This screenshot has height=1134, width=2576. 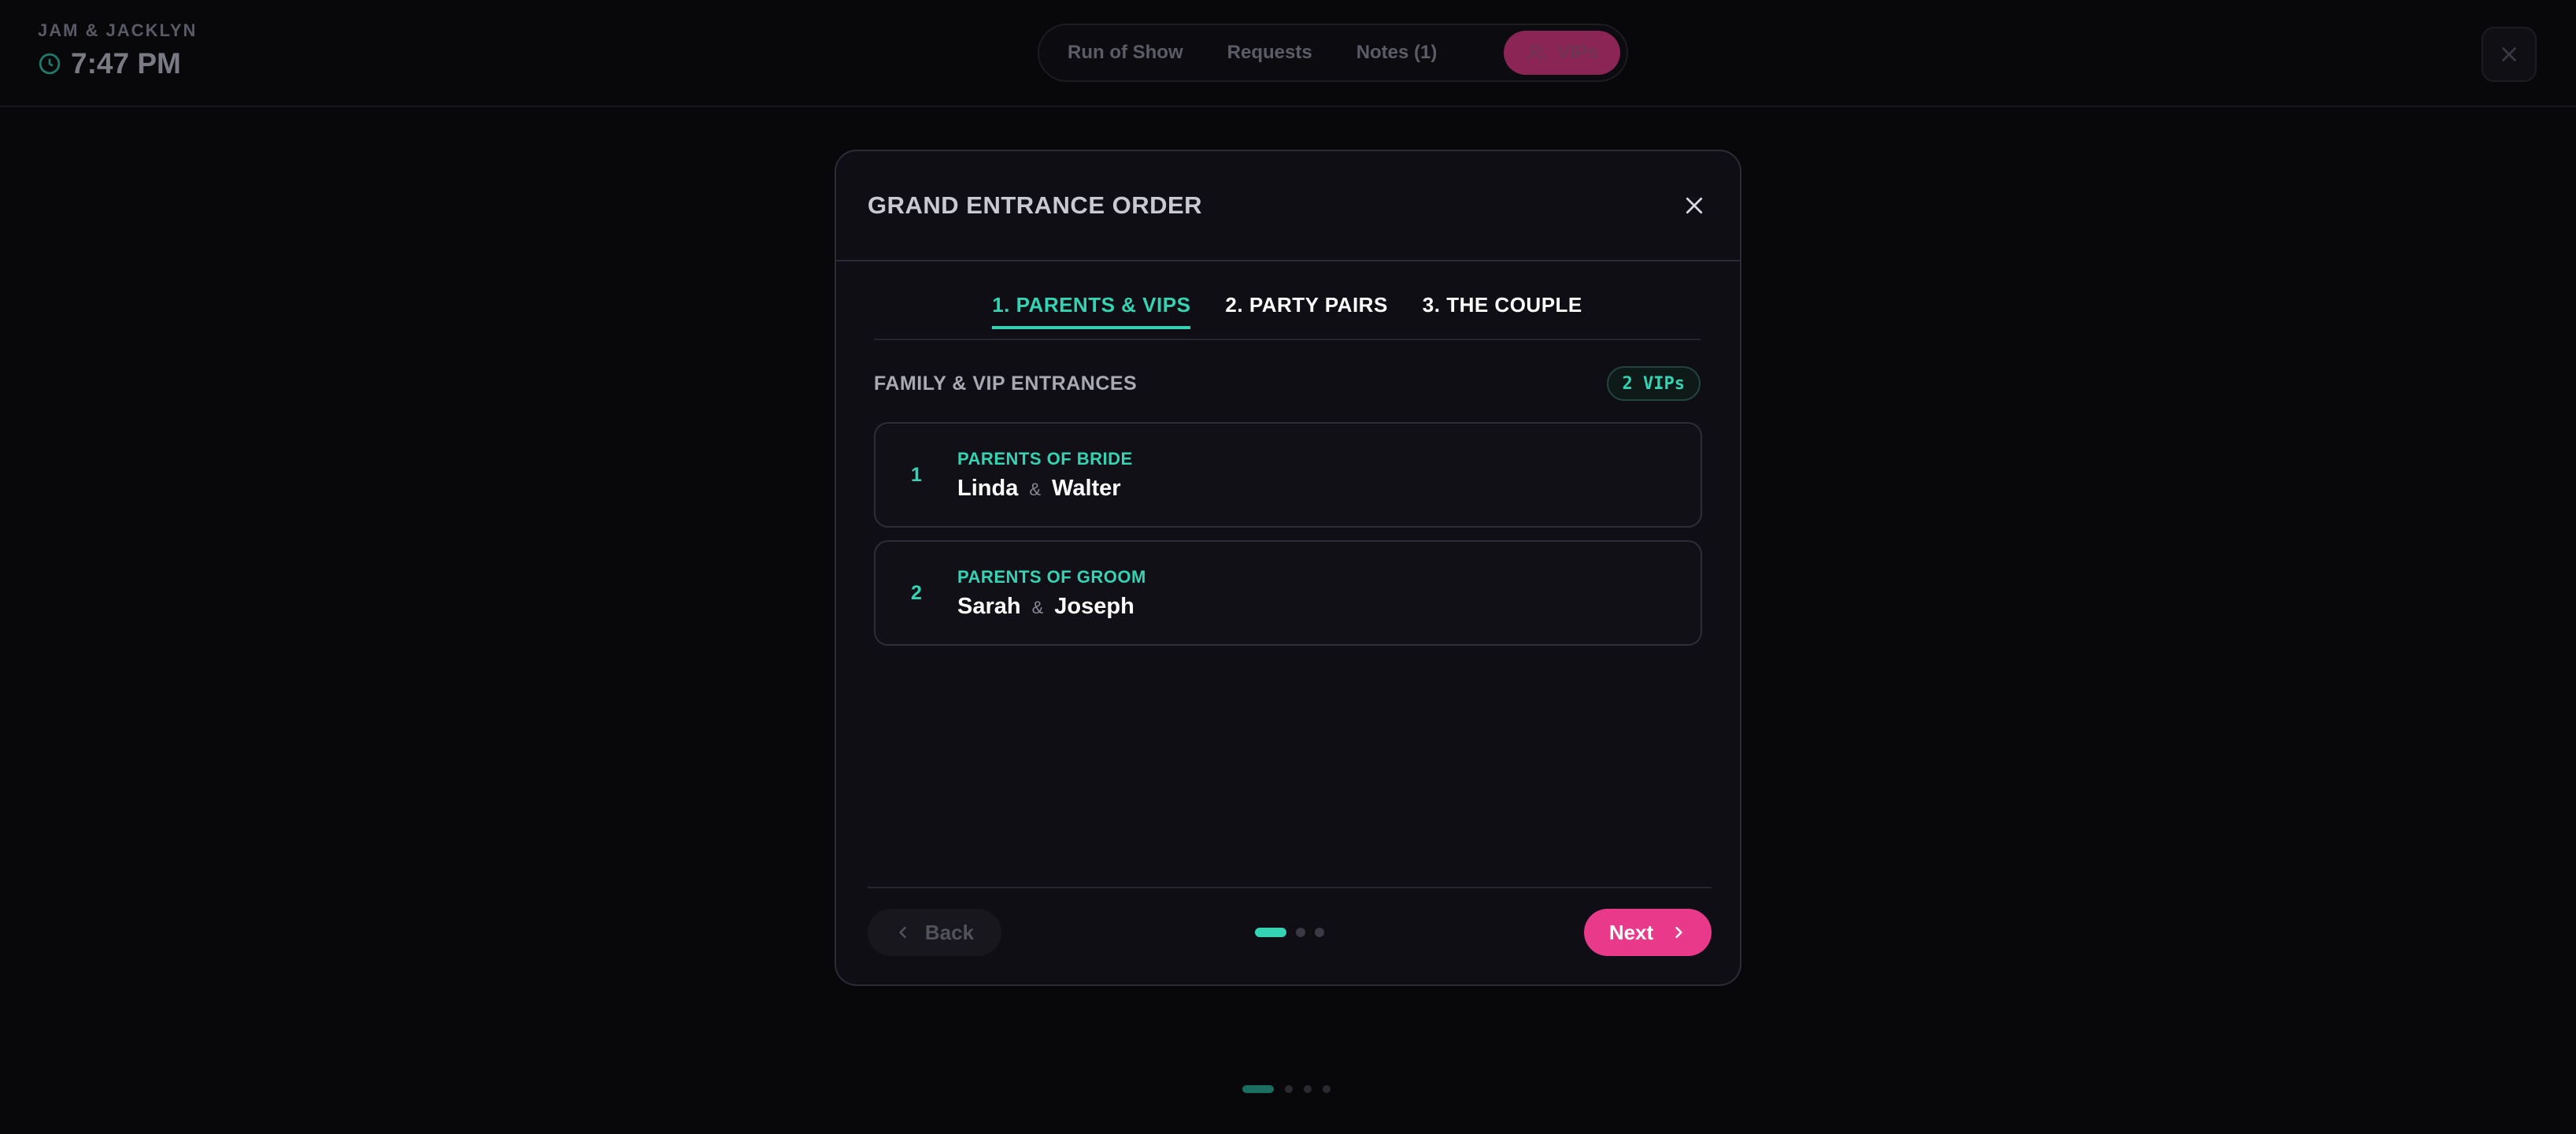 I want to click on tab-parents-vips: 1. PARENTS & VIPS, so click(x=1091, y=305).